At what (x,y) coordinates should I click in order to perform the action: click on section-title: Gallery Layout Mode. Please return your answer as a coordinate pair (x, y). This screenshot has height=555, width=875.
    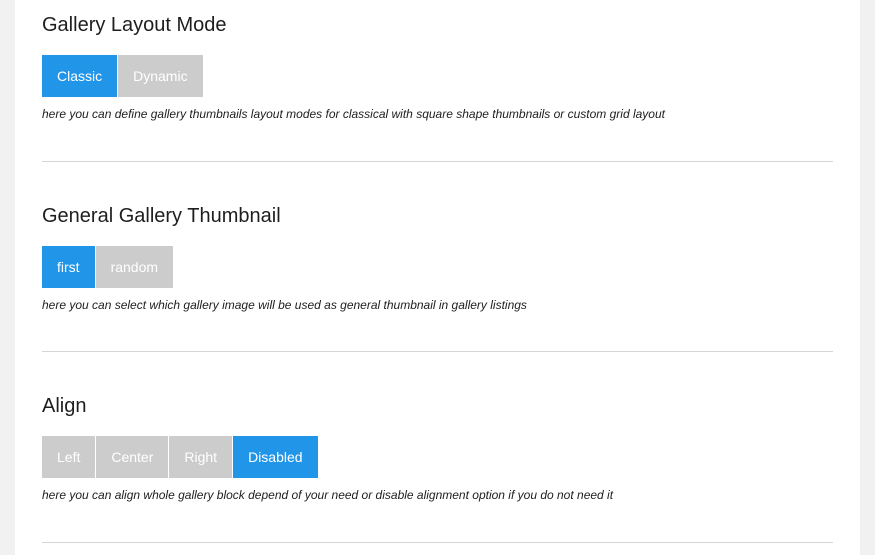
    Looking at the image, I should click on (134, 25).